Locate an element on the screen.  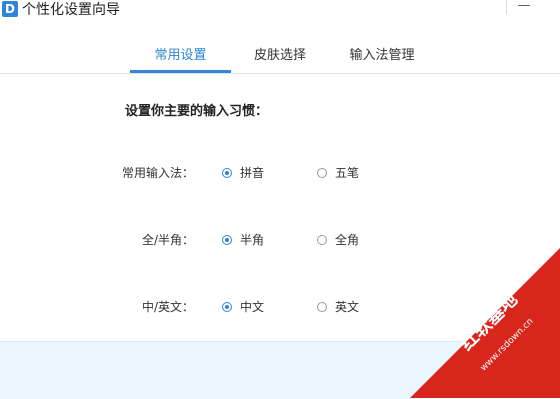
option-label: 五笔 is located at coordinates (347, 173).